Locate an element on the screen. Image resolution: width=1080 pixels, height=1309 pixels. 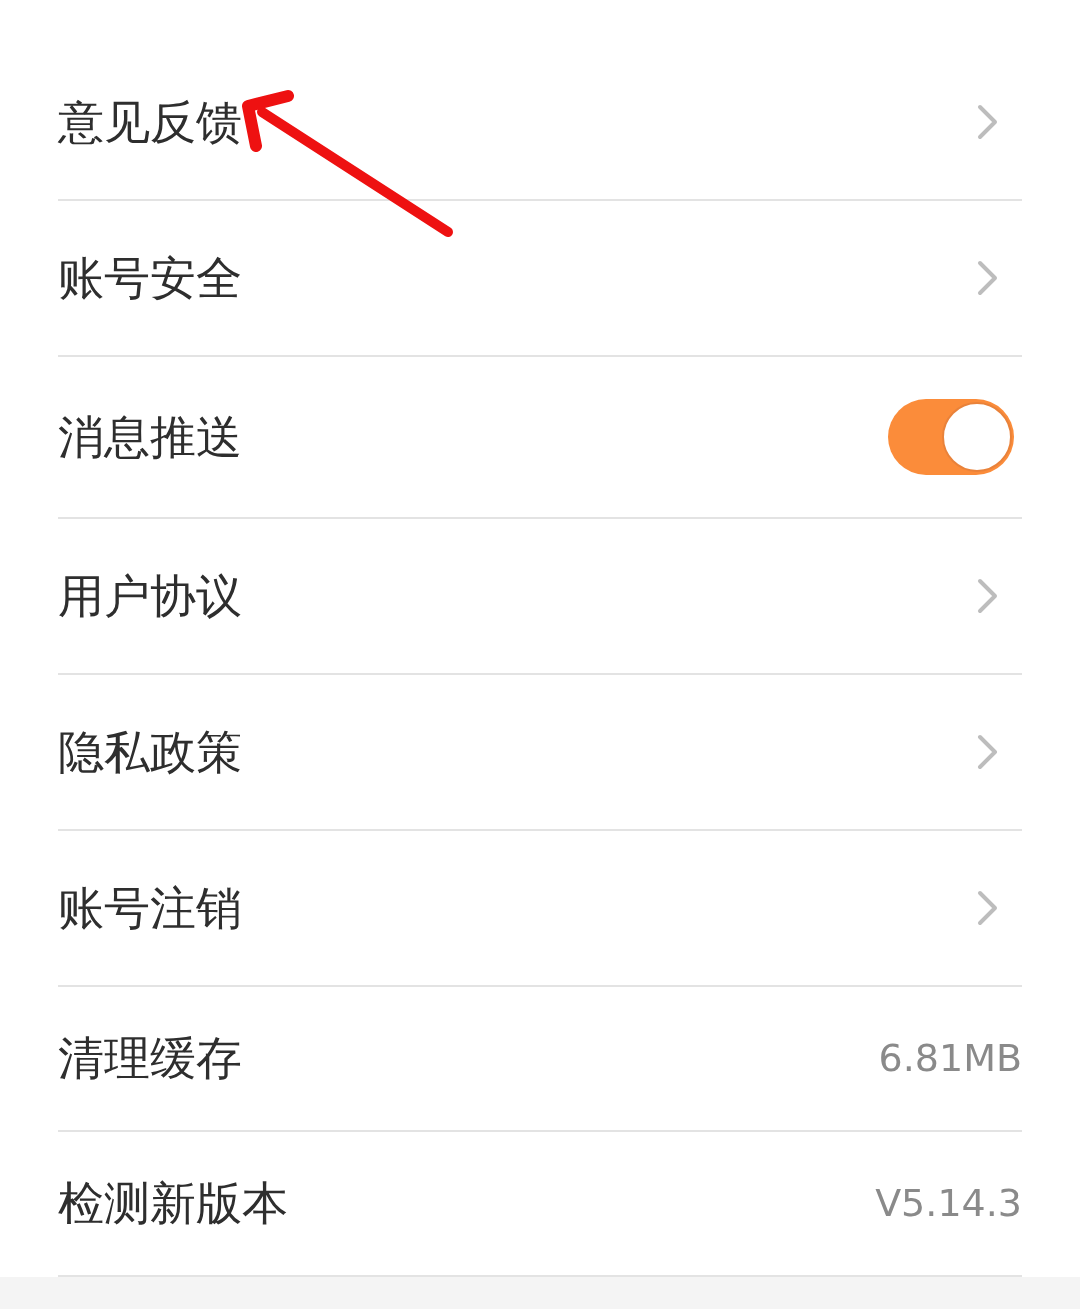
settings-row: 账号安全 is located at coordinates (540, 279).